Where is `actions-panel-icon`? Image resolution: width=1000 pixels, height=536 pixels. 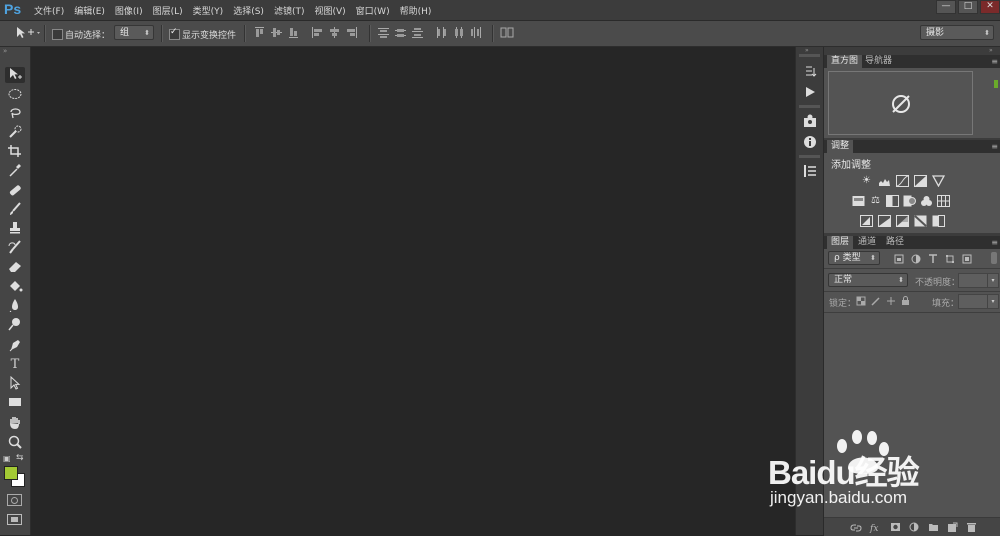 actions-panel-icon is located at coordinates (810, 92).